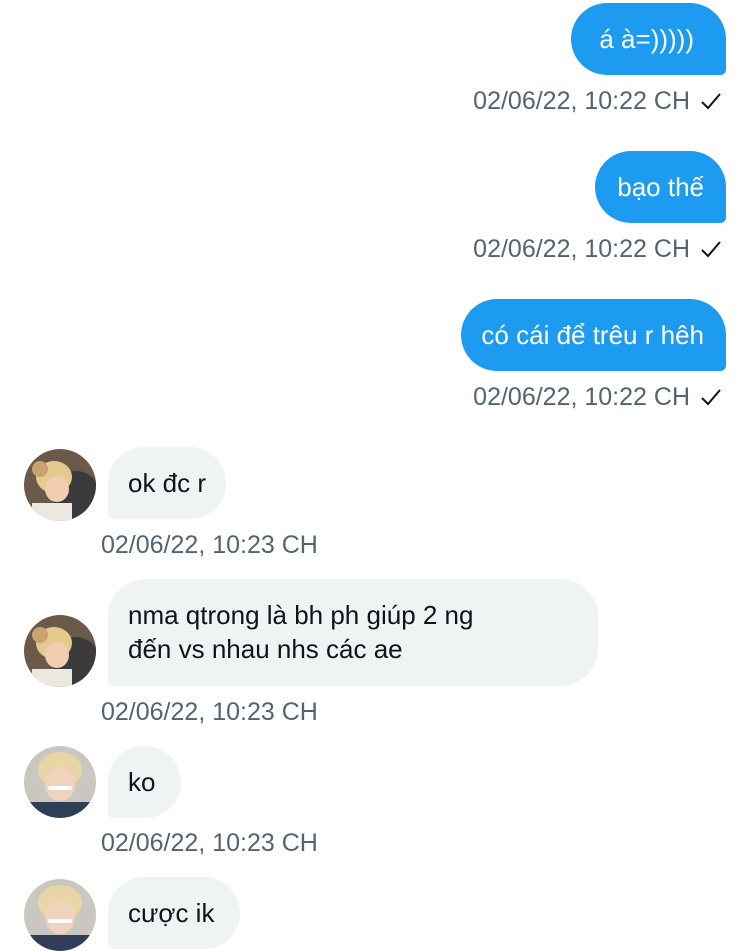  I want to click on message-text: cược ik, so click(171, 913).